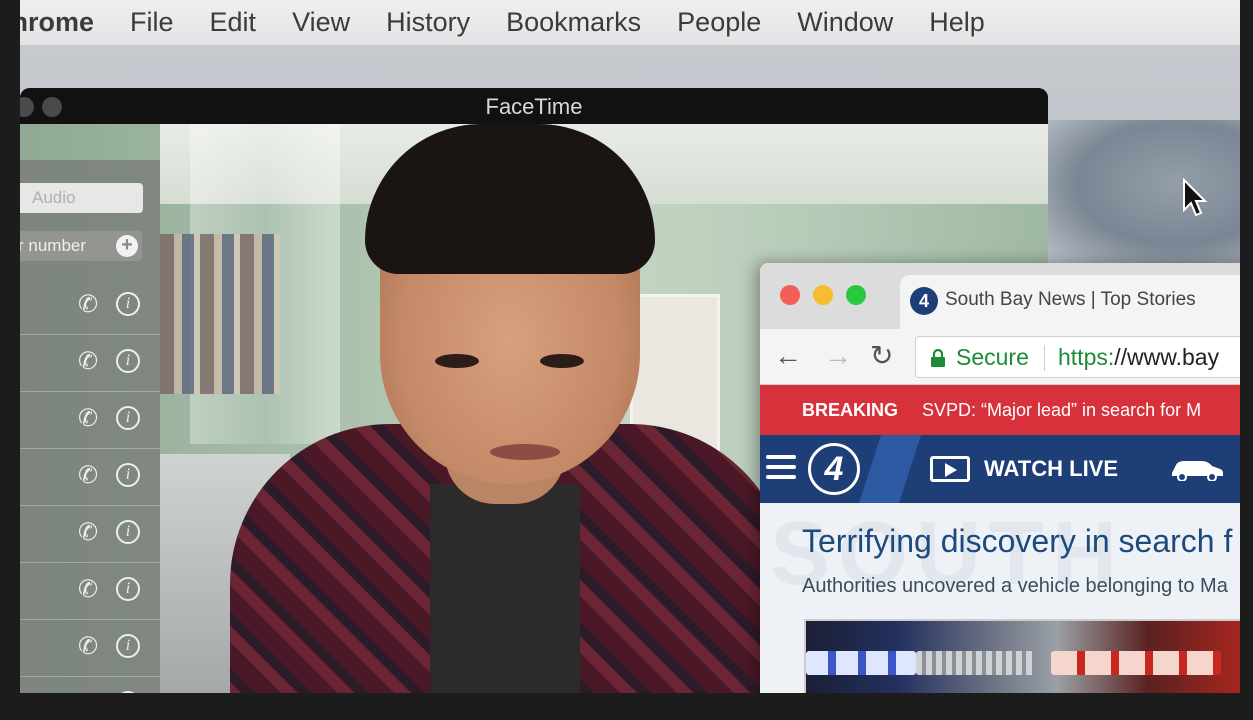 The height and width of the screenshot is (720, 1253). I want to click on police-lightbar-center, so click(976, 663).